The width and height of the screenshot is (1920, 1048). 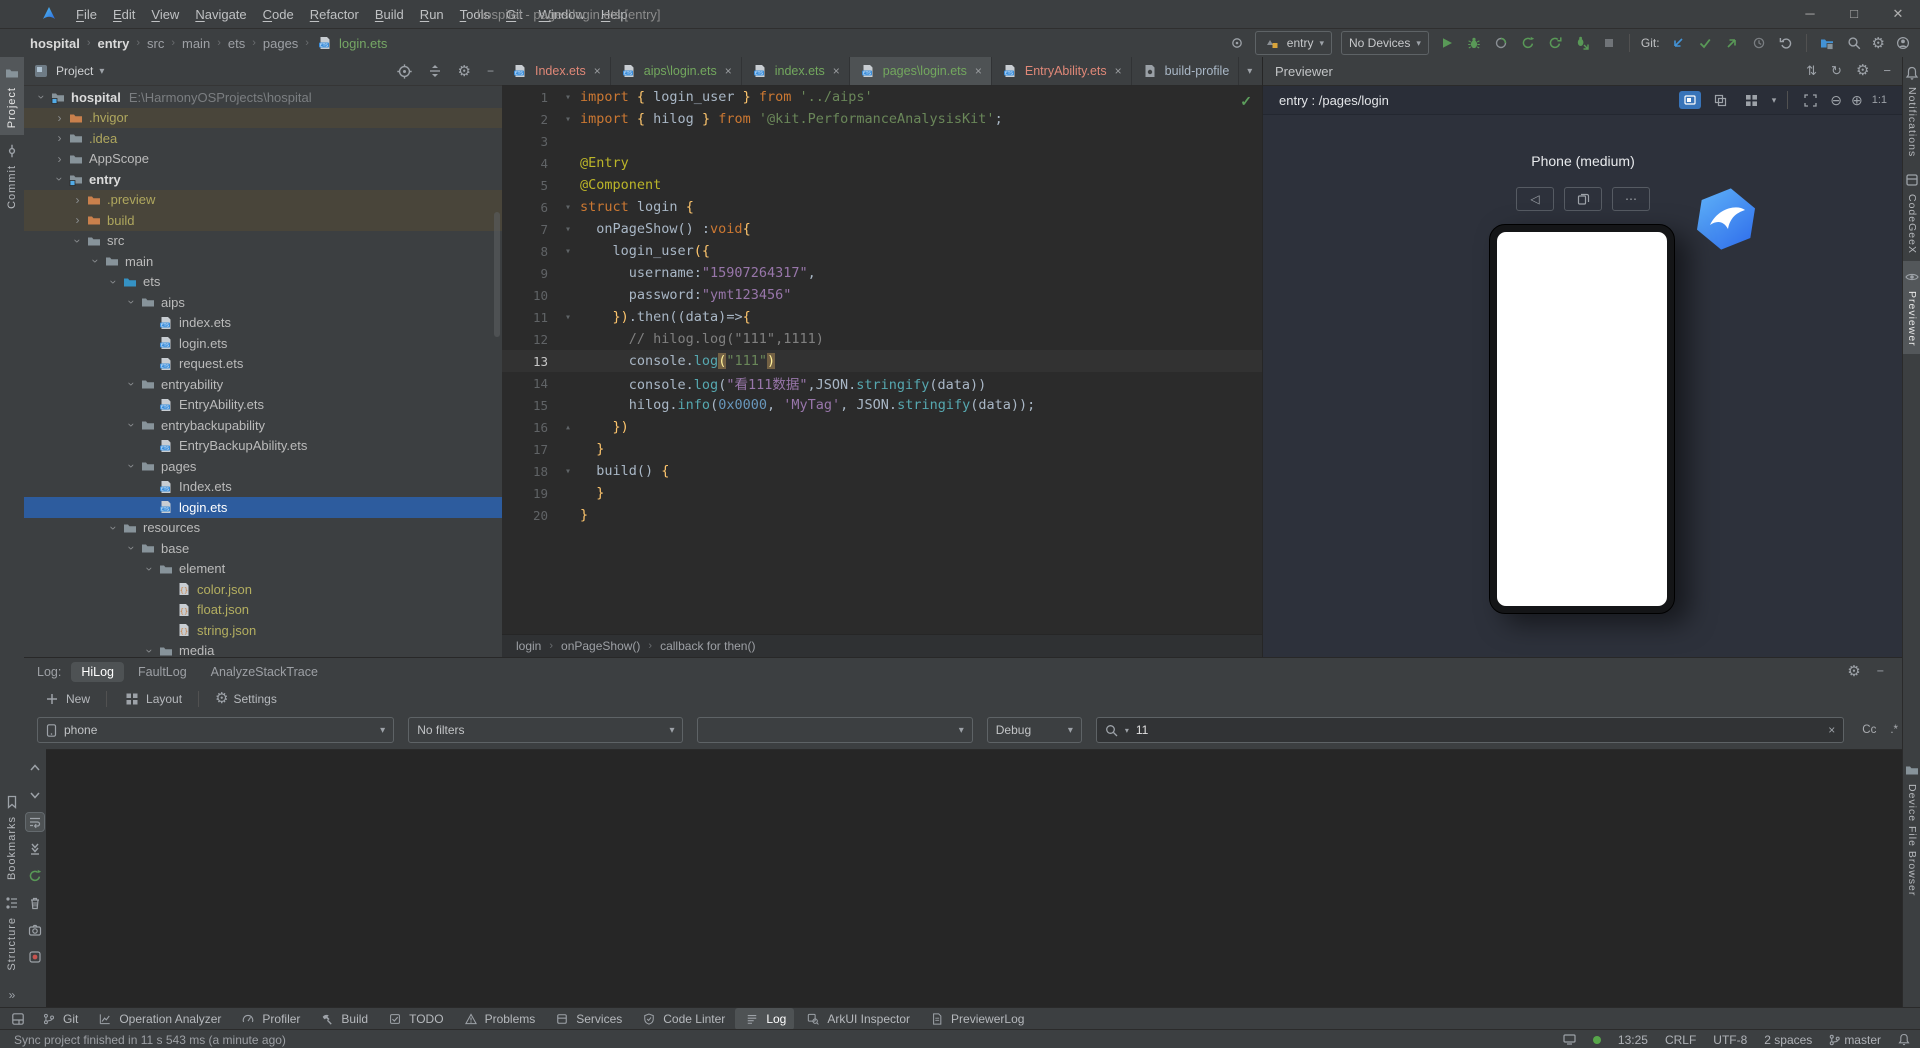 What do you see at coordinates (1249, 71) in the screenshot?
I see `more-tabs-chevron-icon: ▾` at bounding box center [1249, 71].